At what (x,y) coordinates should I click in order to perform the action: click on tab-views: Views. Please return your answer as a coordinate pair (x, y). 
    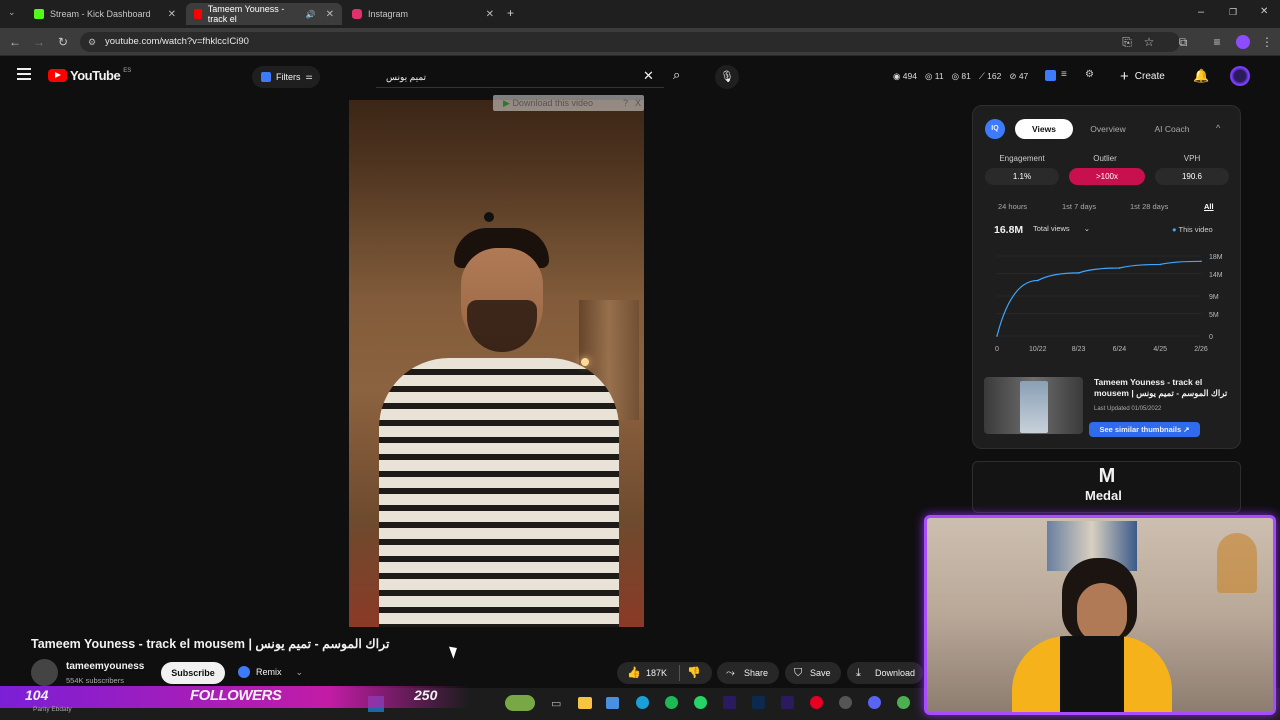
    Looking at the image, I should click on (1044, 129).